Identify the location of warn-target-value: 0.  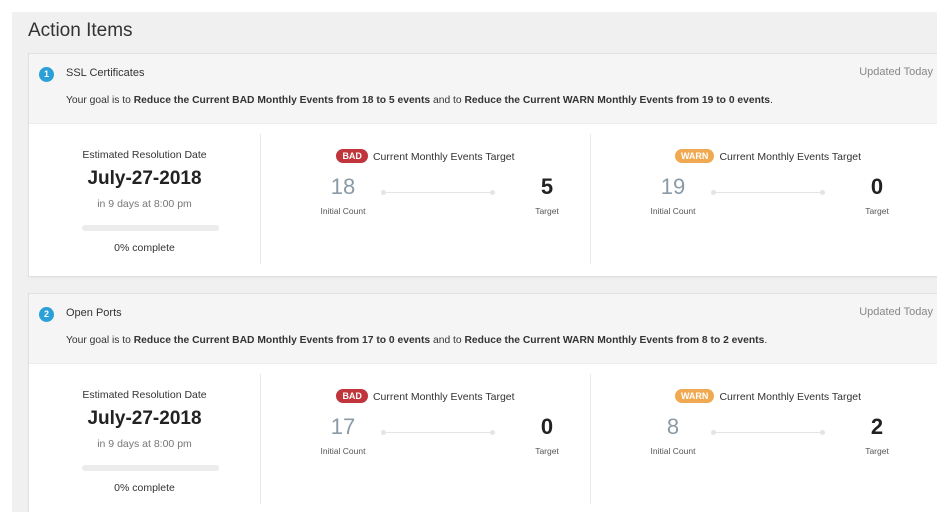
(877, 186).